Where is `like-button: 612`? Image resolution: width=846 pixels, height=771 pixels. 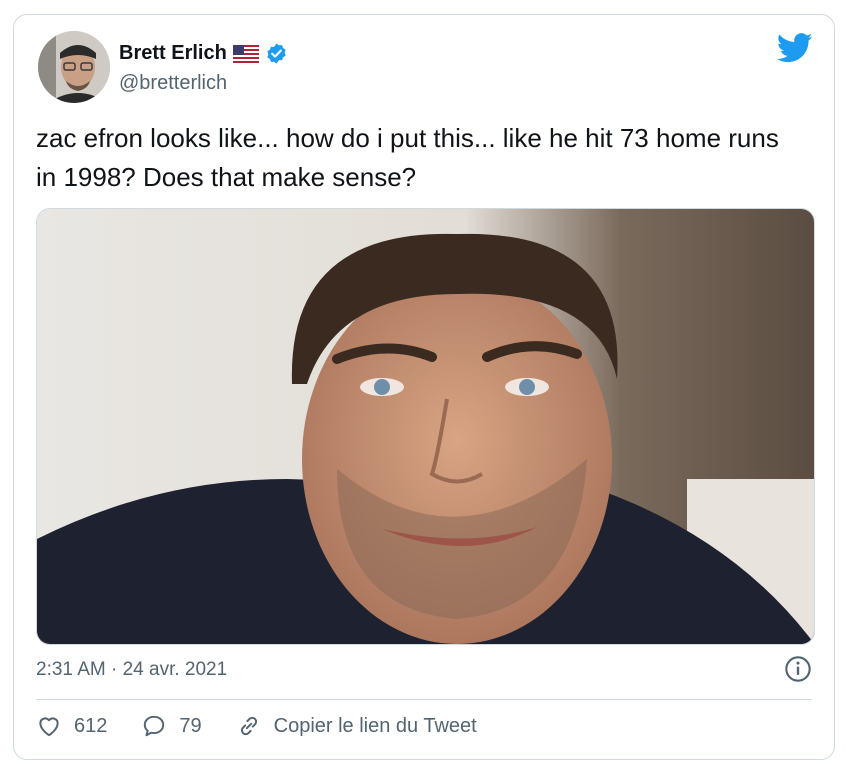
like-button: 612 is located at coordinates (71, 726).